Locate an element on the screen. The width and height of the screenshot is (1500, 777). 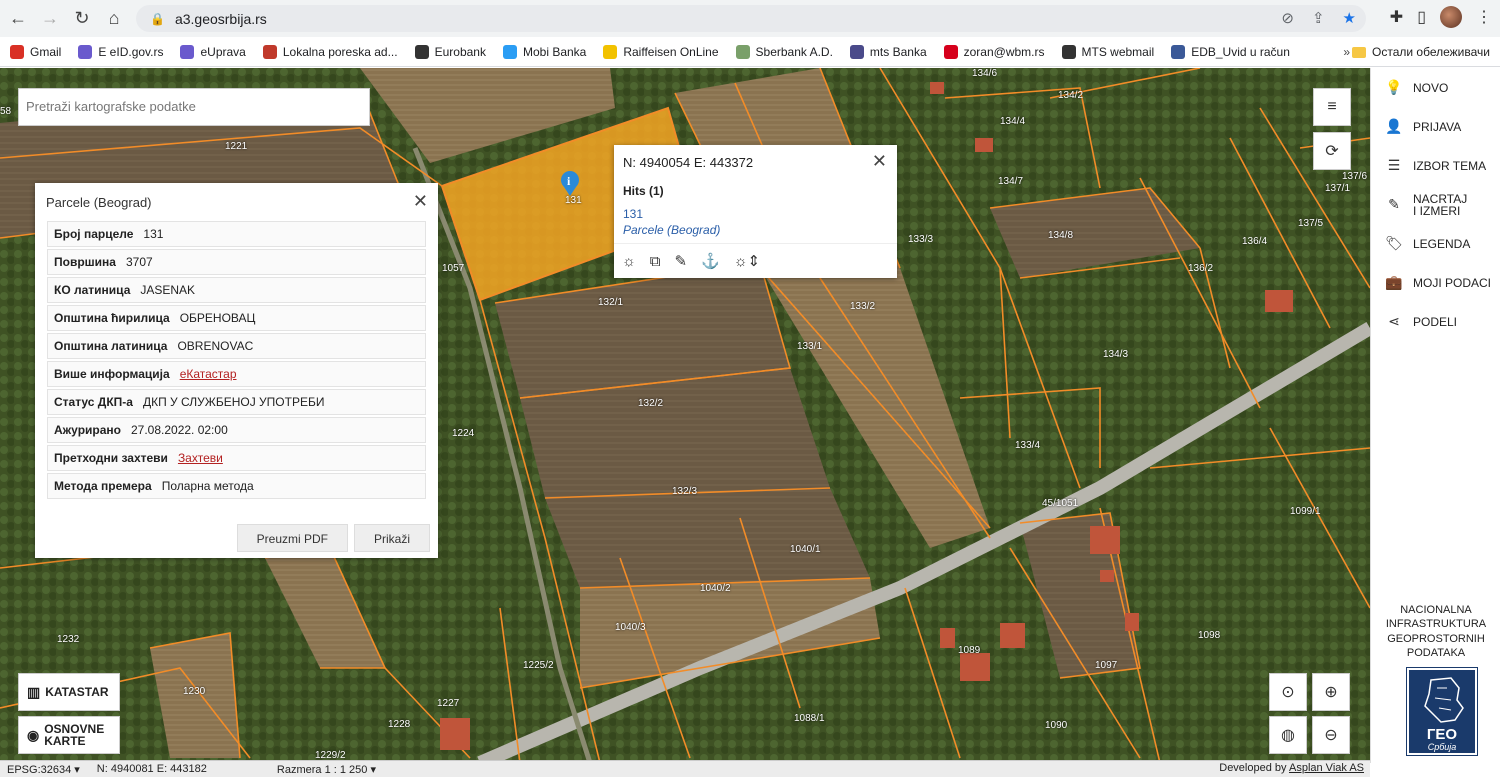
zoom-out-button: ⊖ is located at coordinates (1331, 735).